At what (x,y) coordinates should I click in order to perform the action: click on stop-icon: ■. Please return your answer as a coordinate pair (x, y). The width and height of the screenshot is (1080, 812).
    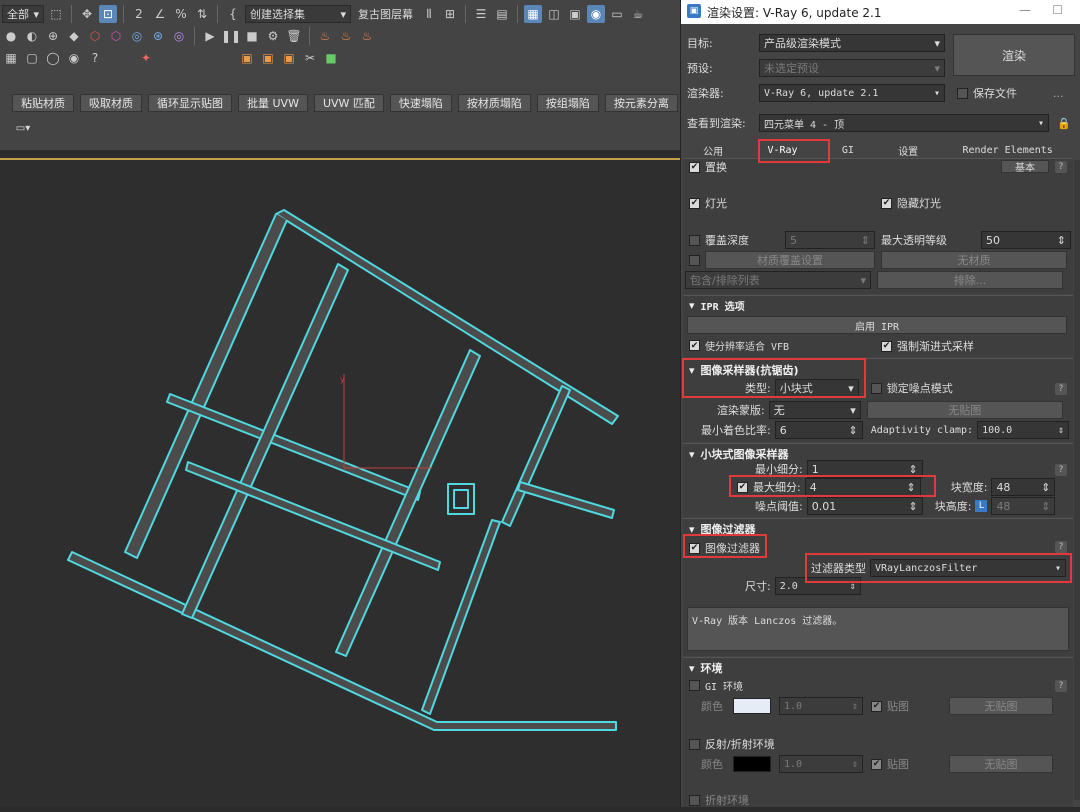
    Looking at the image, I should click on (252, 36).